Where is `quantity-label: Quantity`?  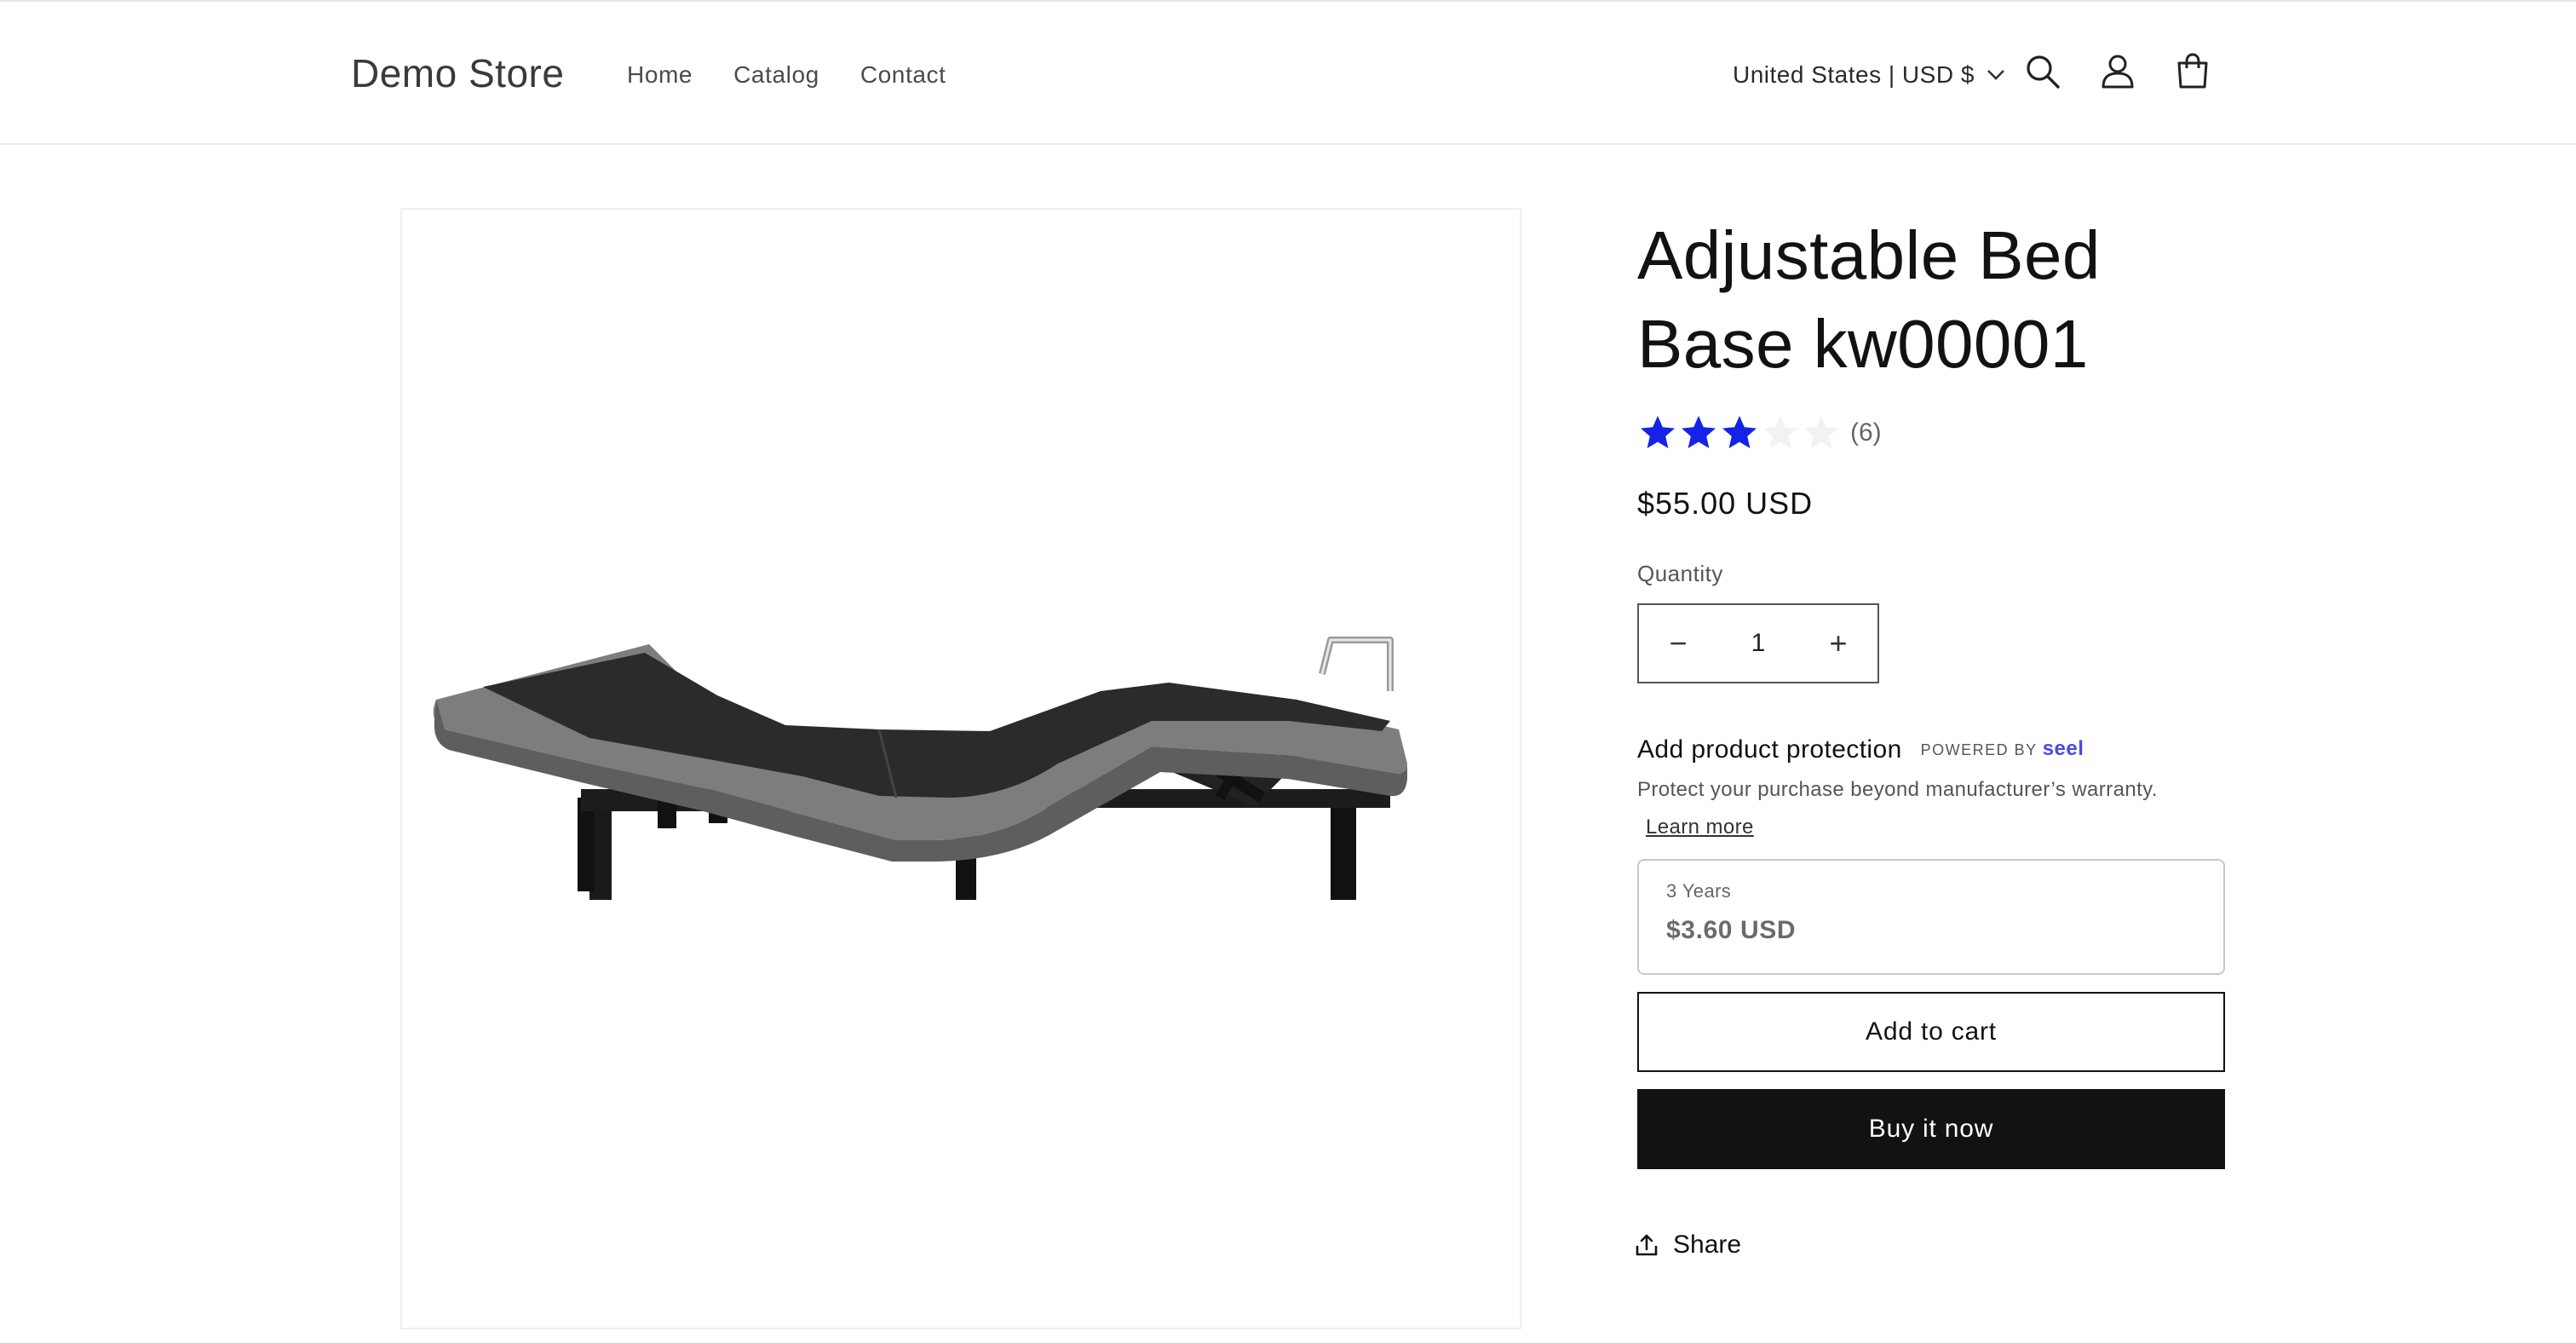 quantity-label: Quantity is located at coordinates (1680, 573).